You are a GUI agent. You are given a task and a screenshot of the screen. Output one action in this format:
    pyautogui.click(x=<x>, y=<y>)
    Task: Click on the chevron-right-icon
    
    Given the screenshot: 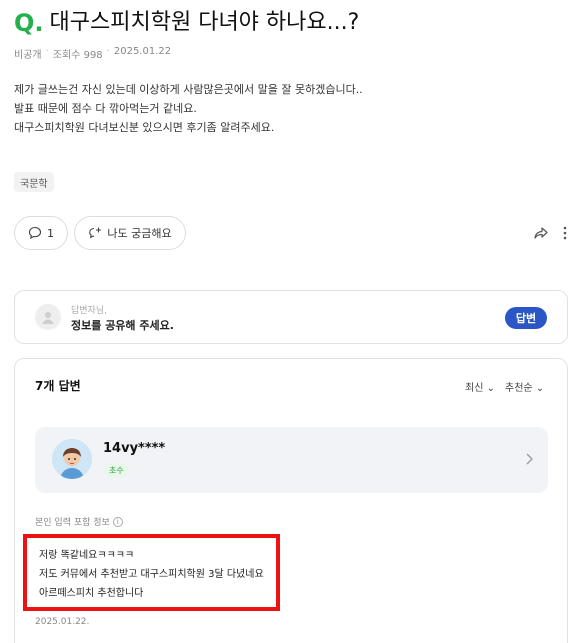 What is the action you would take?
    pyautogui.click(x=529, y=459)
    